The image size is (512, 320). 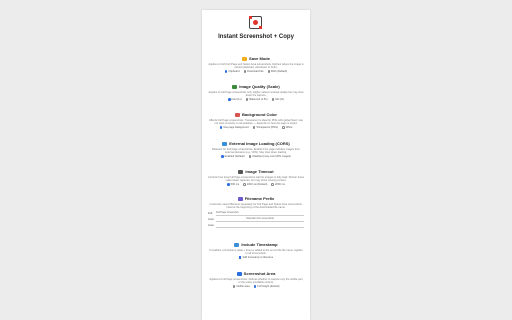 I want to click on prefix-input: Full Page screenshot, so click(x=260, y=214).